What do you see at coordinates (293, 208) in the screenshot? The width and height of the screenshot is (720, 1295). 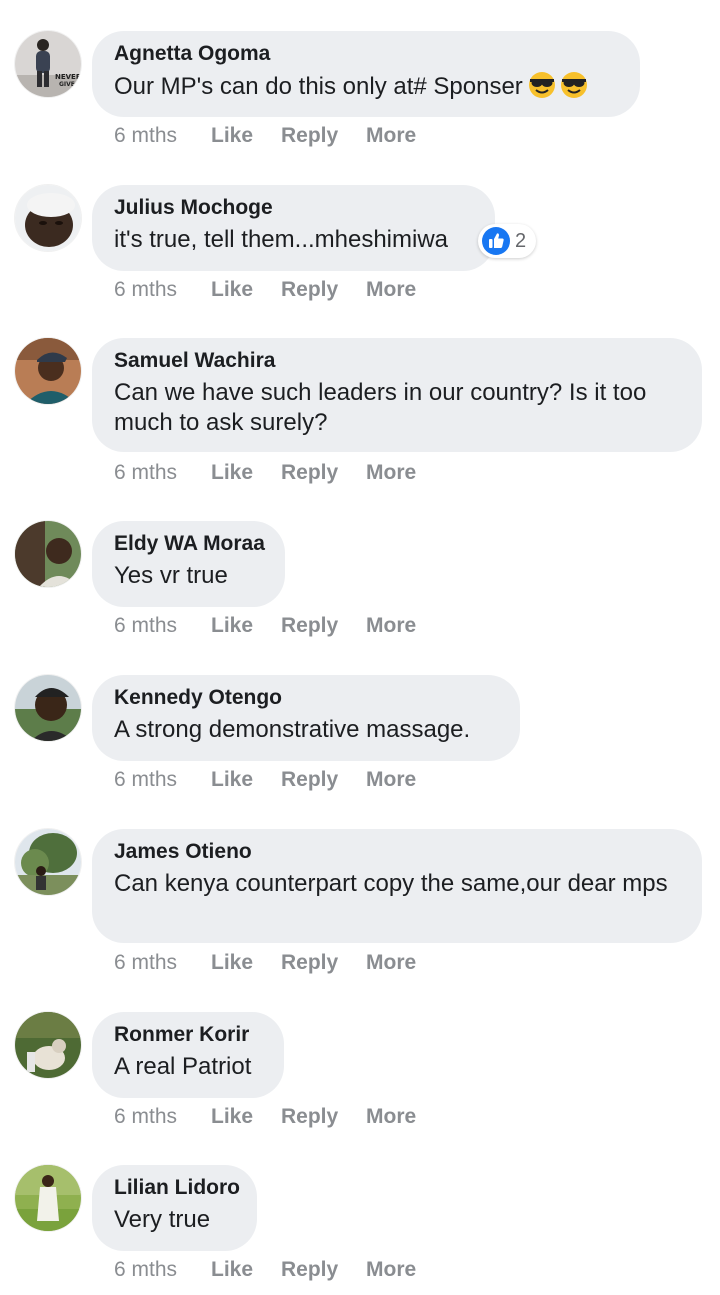 I see `comment-author: Julius Mochoge` at bounding box center [293, 208].